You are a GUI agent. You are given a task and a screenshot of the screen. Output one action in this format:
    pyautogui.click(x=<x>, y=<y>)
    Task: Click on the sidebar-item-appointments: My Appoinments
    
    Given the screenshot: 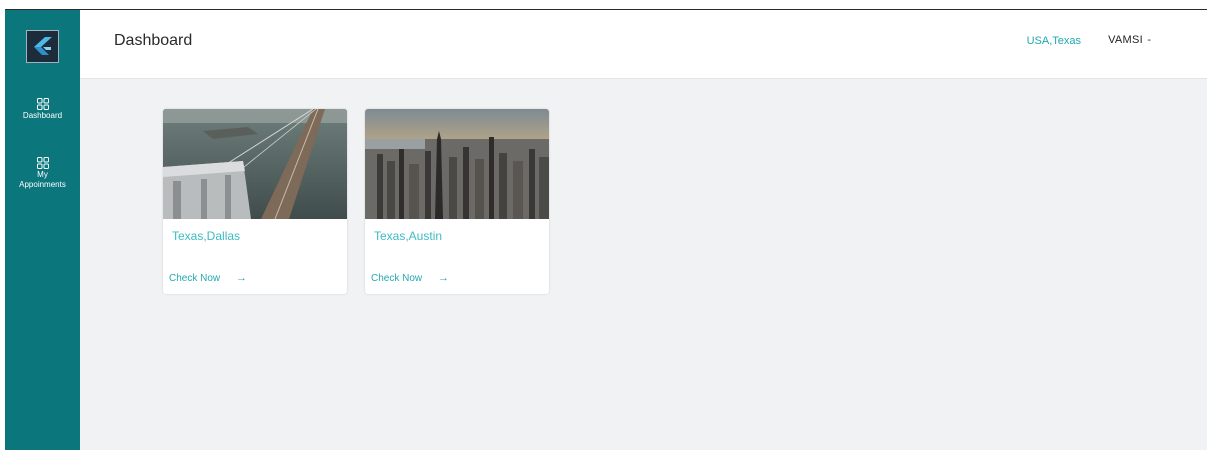 What is the action you would take?
    pyautogui.click(x=42, y=173)
    